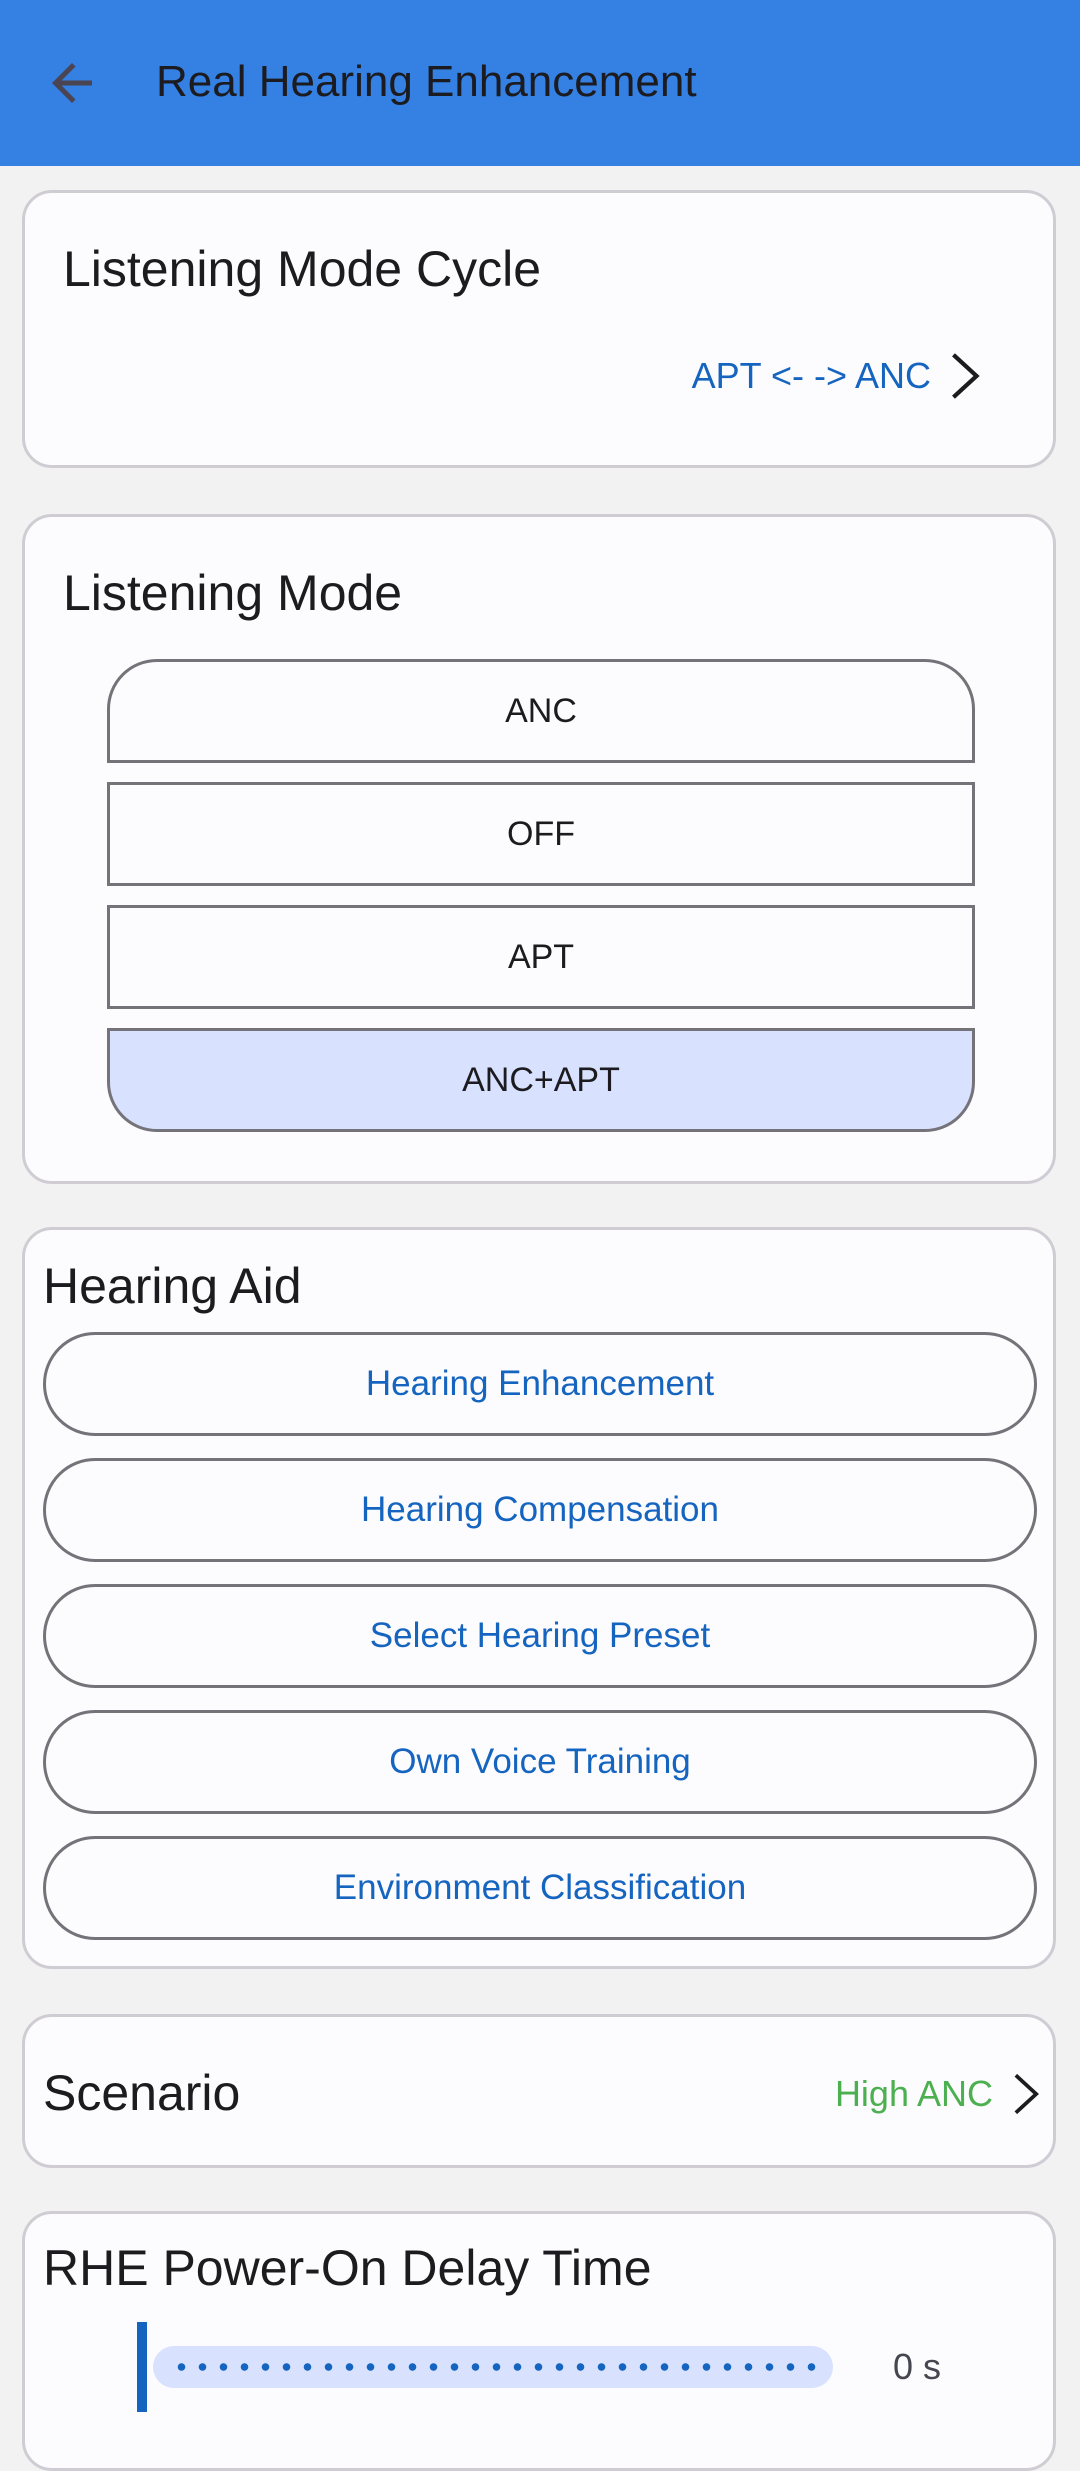  Describe the element at coordinates (496, 2367) in the screenshot. I see `slider-step-dots` at that location.